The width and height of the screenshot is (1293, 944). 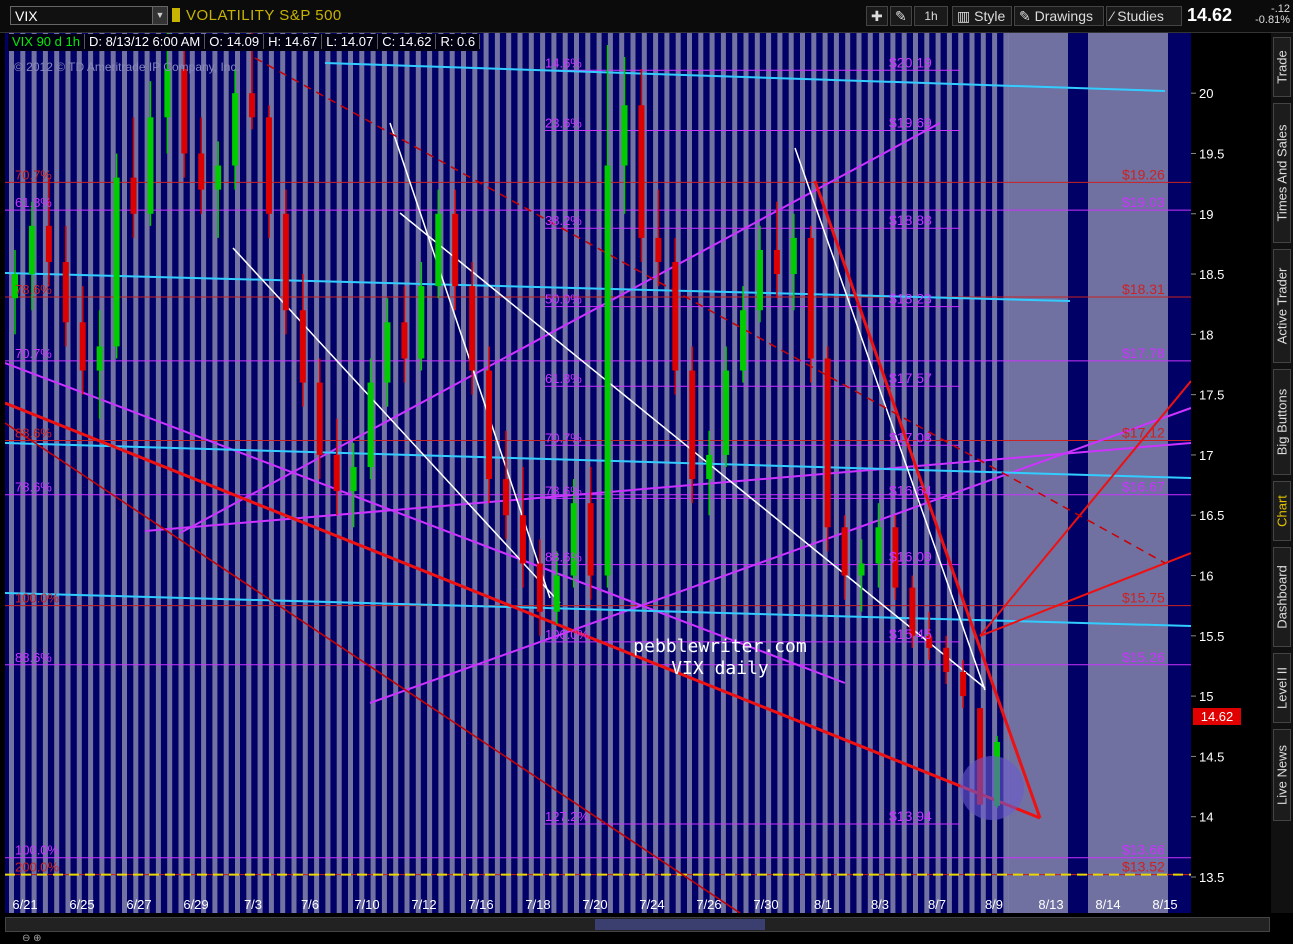 What do you see at coordinates (994, 904) in the screenshot?
I see `x-tick-label: 8/9` at bounding box center [994, 904].